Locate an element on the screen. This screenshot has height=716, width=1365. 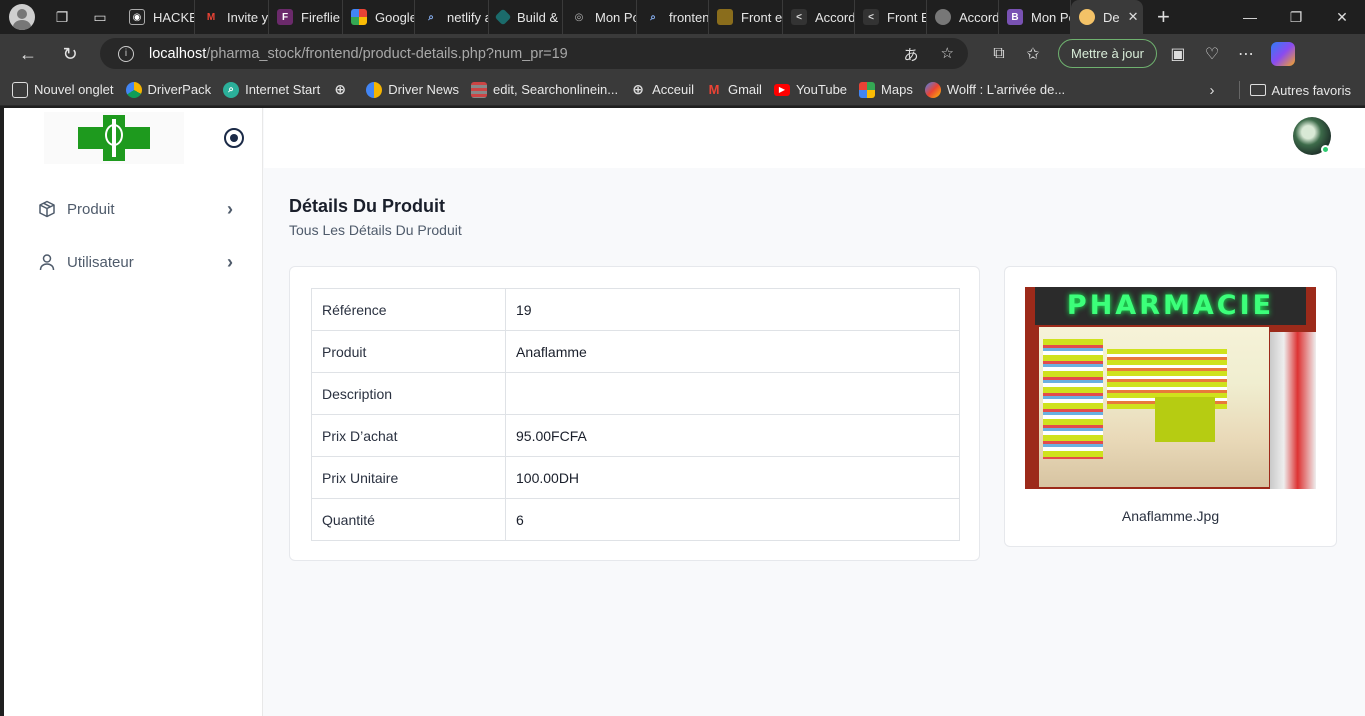
minimize-icon: — is located at coordinates (1250, 17).